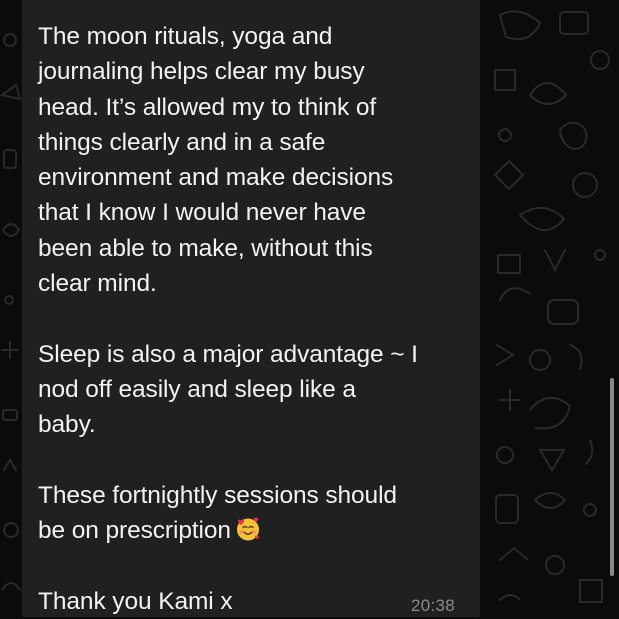  Describe the element at coordinates (135, 601) in the screenshot. I see `message-paragraph: Thank you Kami x` at that location.